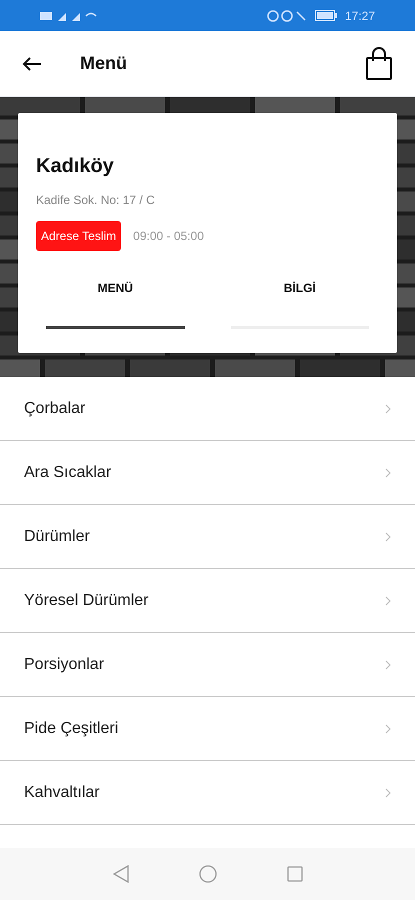  Describe the element at coordinates (79, 236) in the screenshot. I see `delivery-badge: Adrese Teslim` at that location.